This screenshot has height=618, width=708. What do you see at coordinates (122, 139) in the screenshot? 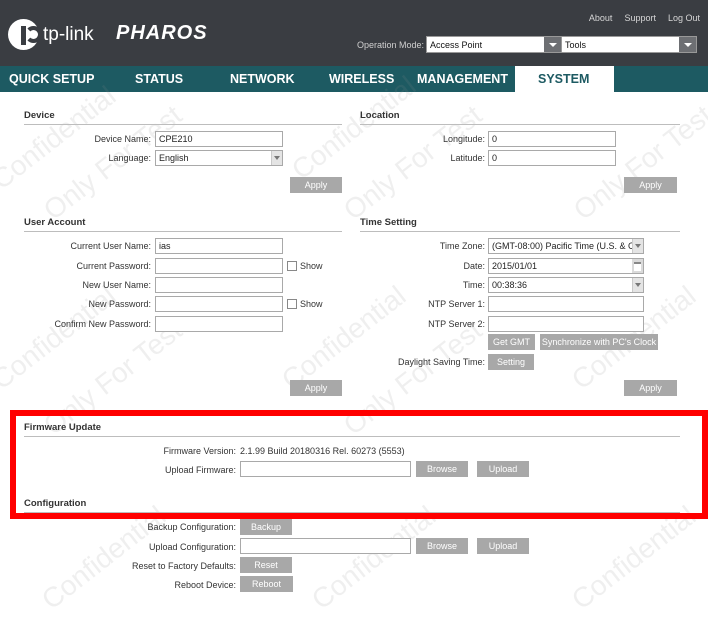
I see `device-name-label: Device Name:` at bounding box center [122, 139].